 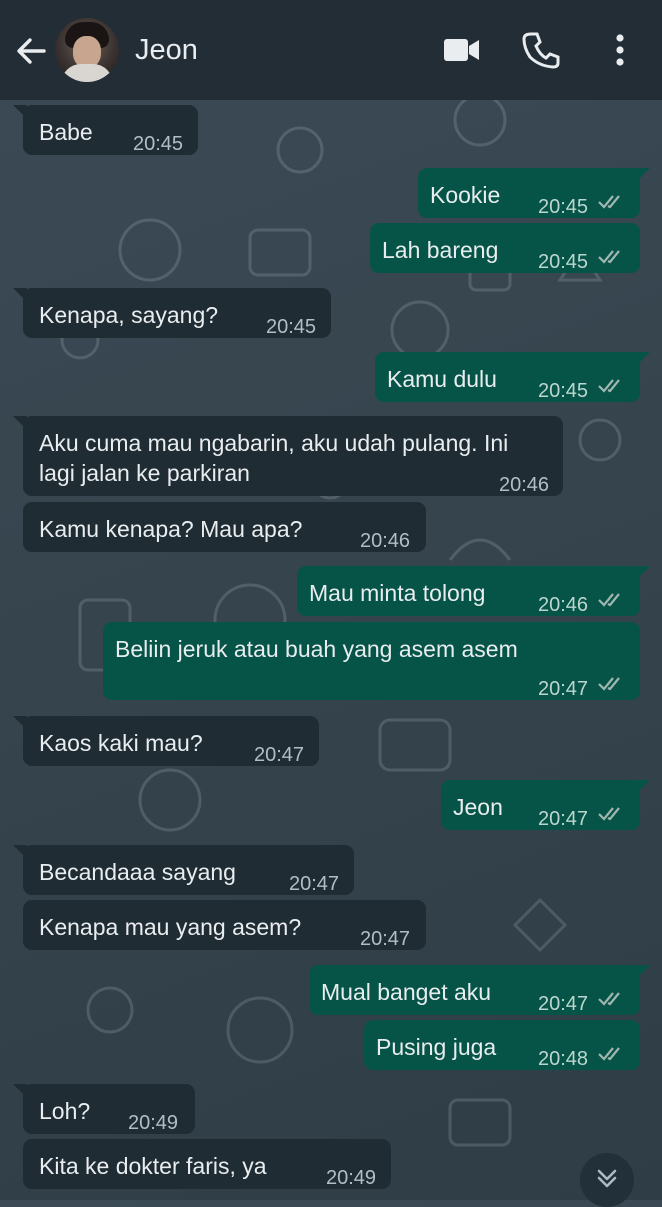 What do you see at coordinates (137, 872) in the screenshot?
I see `message-text: Becandaaa sayang` at bounding box center [137, 872].